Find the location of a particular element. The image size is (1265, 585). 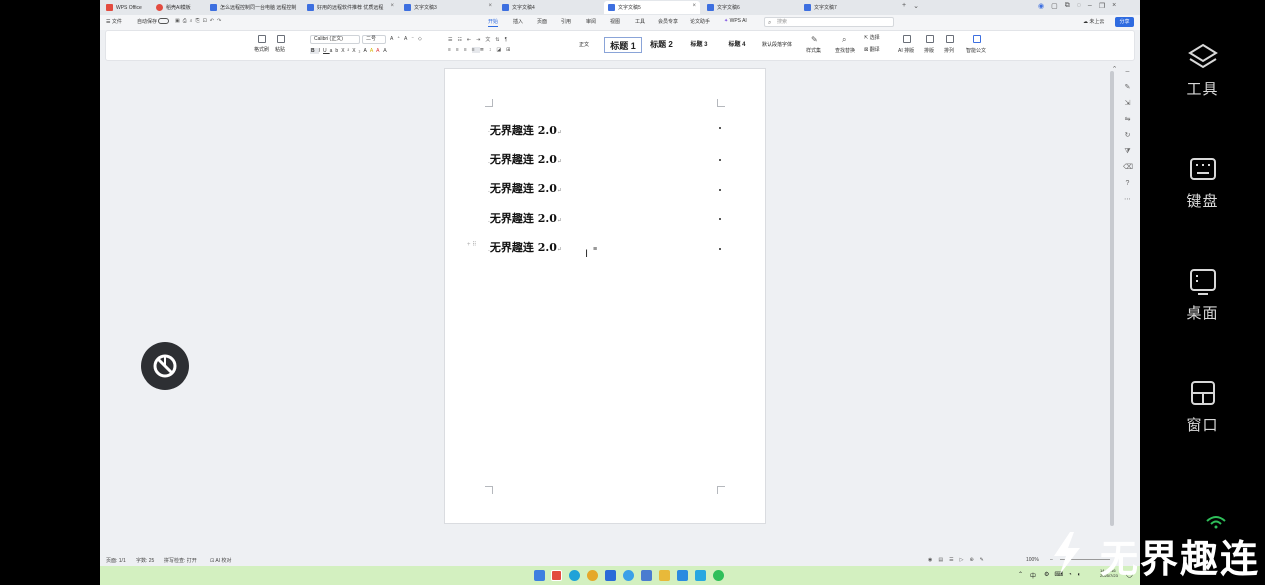

app-icon-blue is located at coordinates (610, 575).